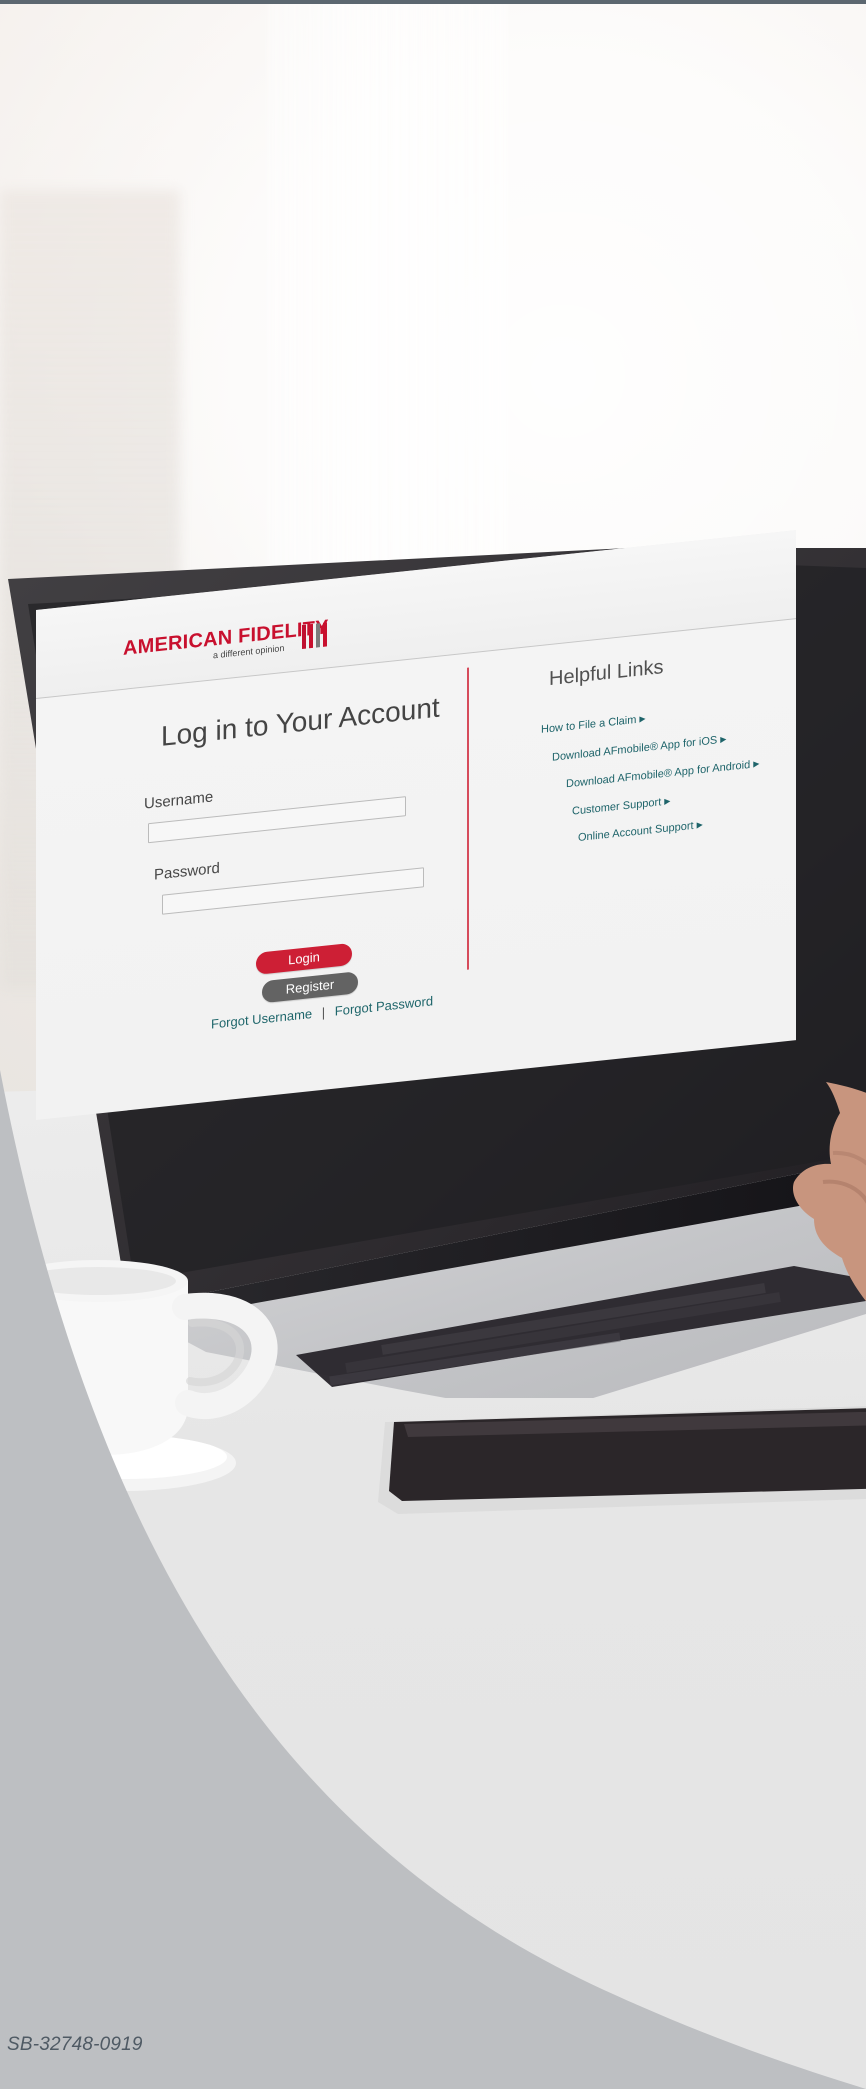  I want to click on document-code: SB-32748-0919, so click(75, 2044).